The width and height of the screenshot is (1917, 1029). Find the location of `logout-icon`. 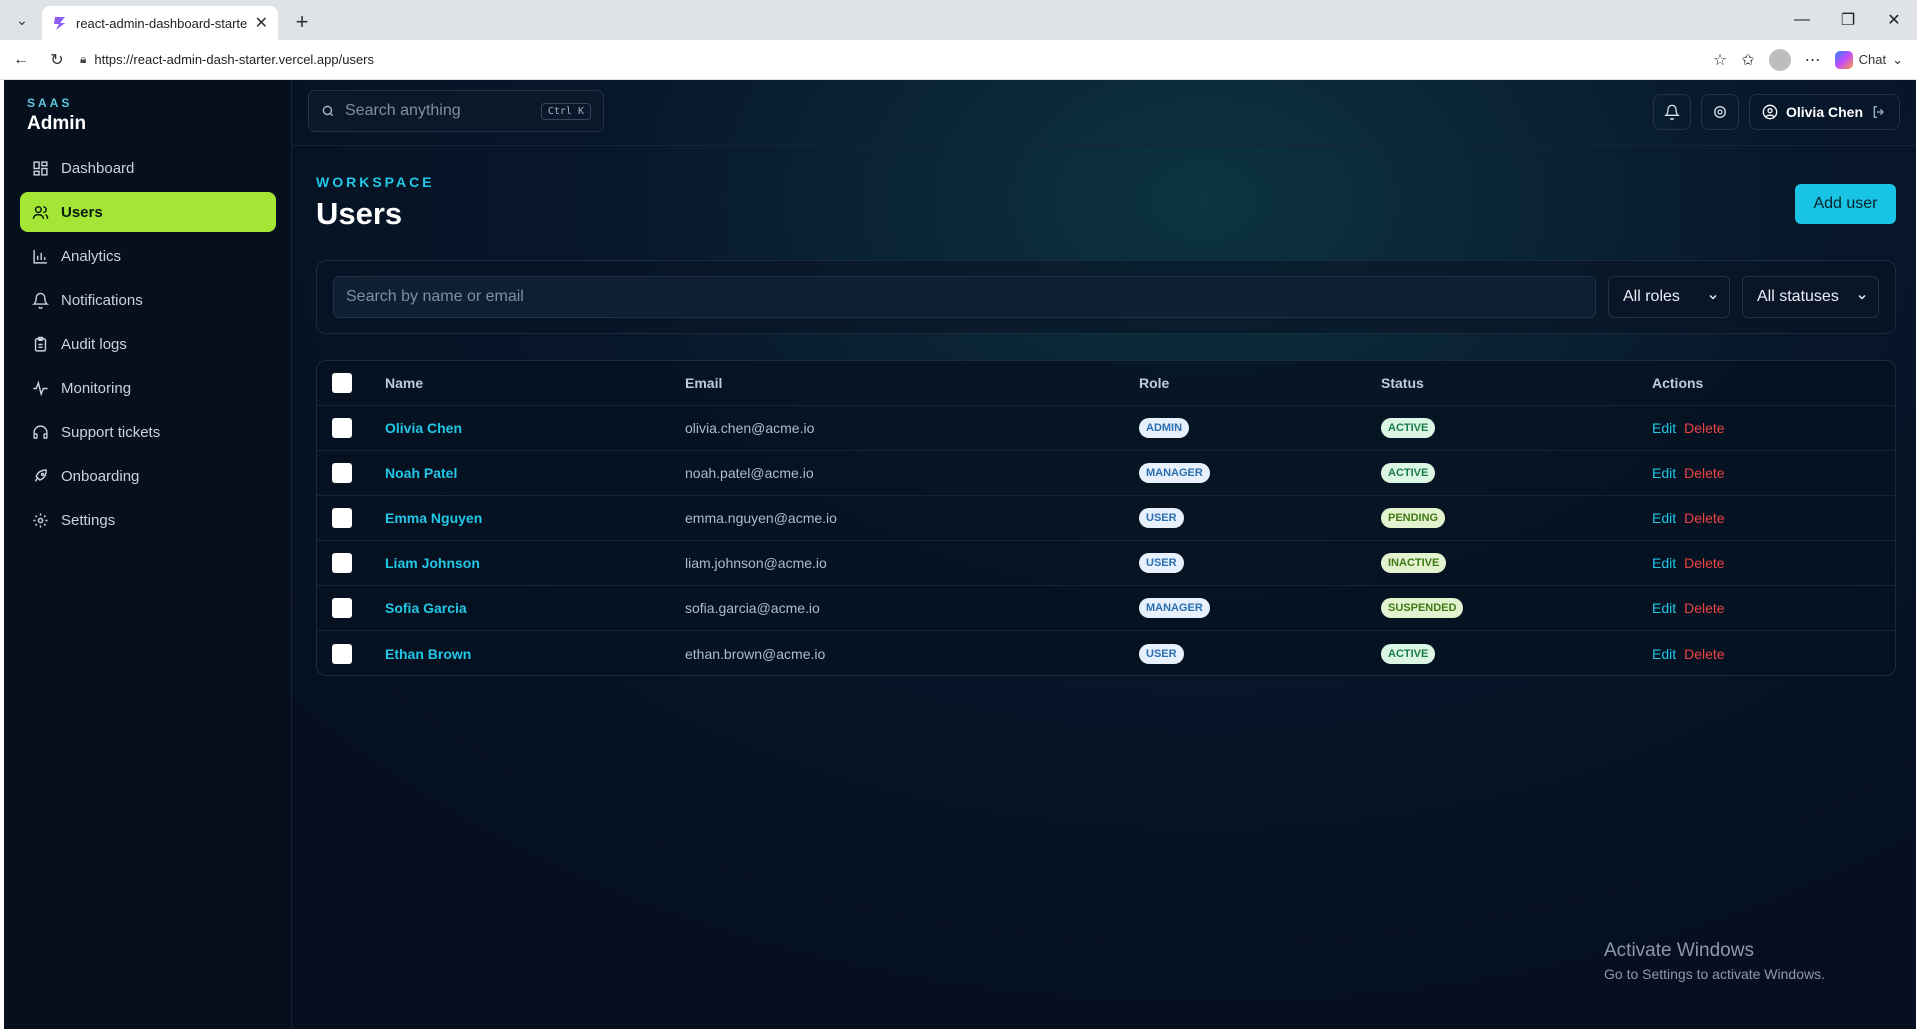

logout-icon is located at coordinates (1879, 112).